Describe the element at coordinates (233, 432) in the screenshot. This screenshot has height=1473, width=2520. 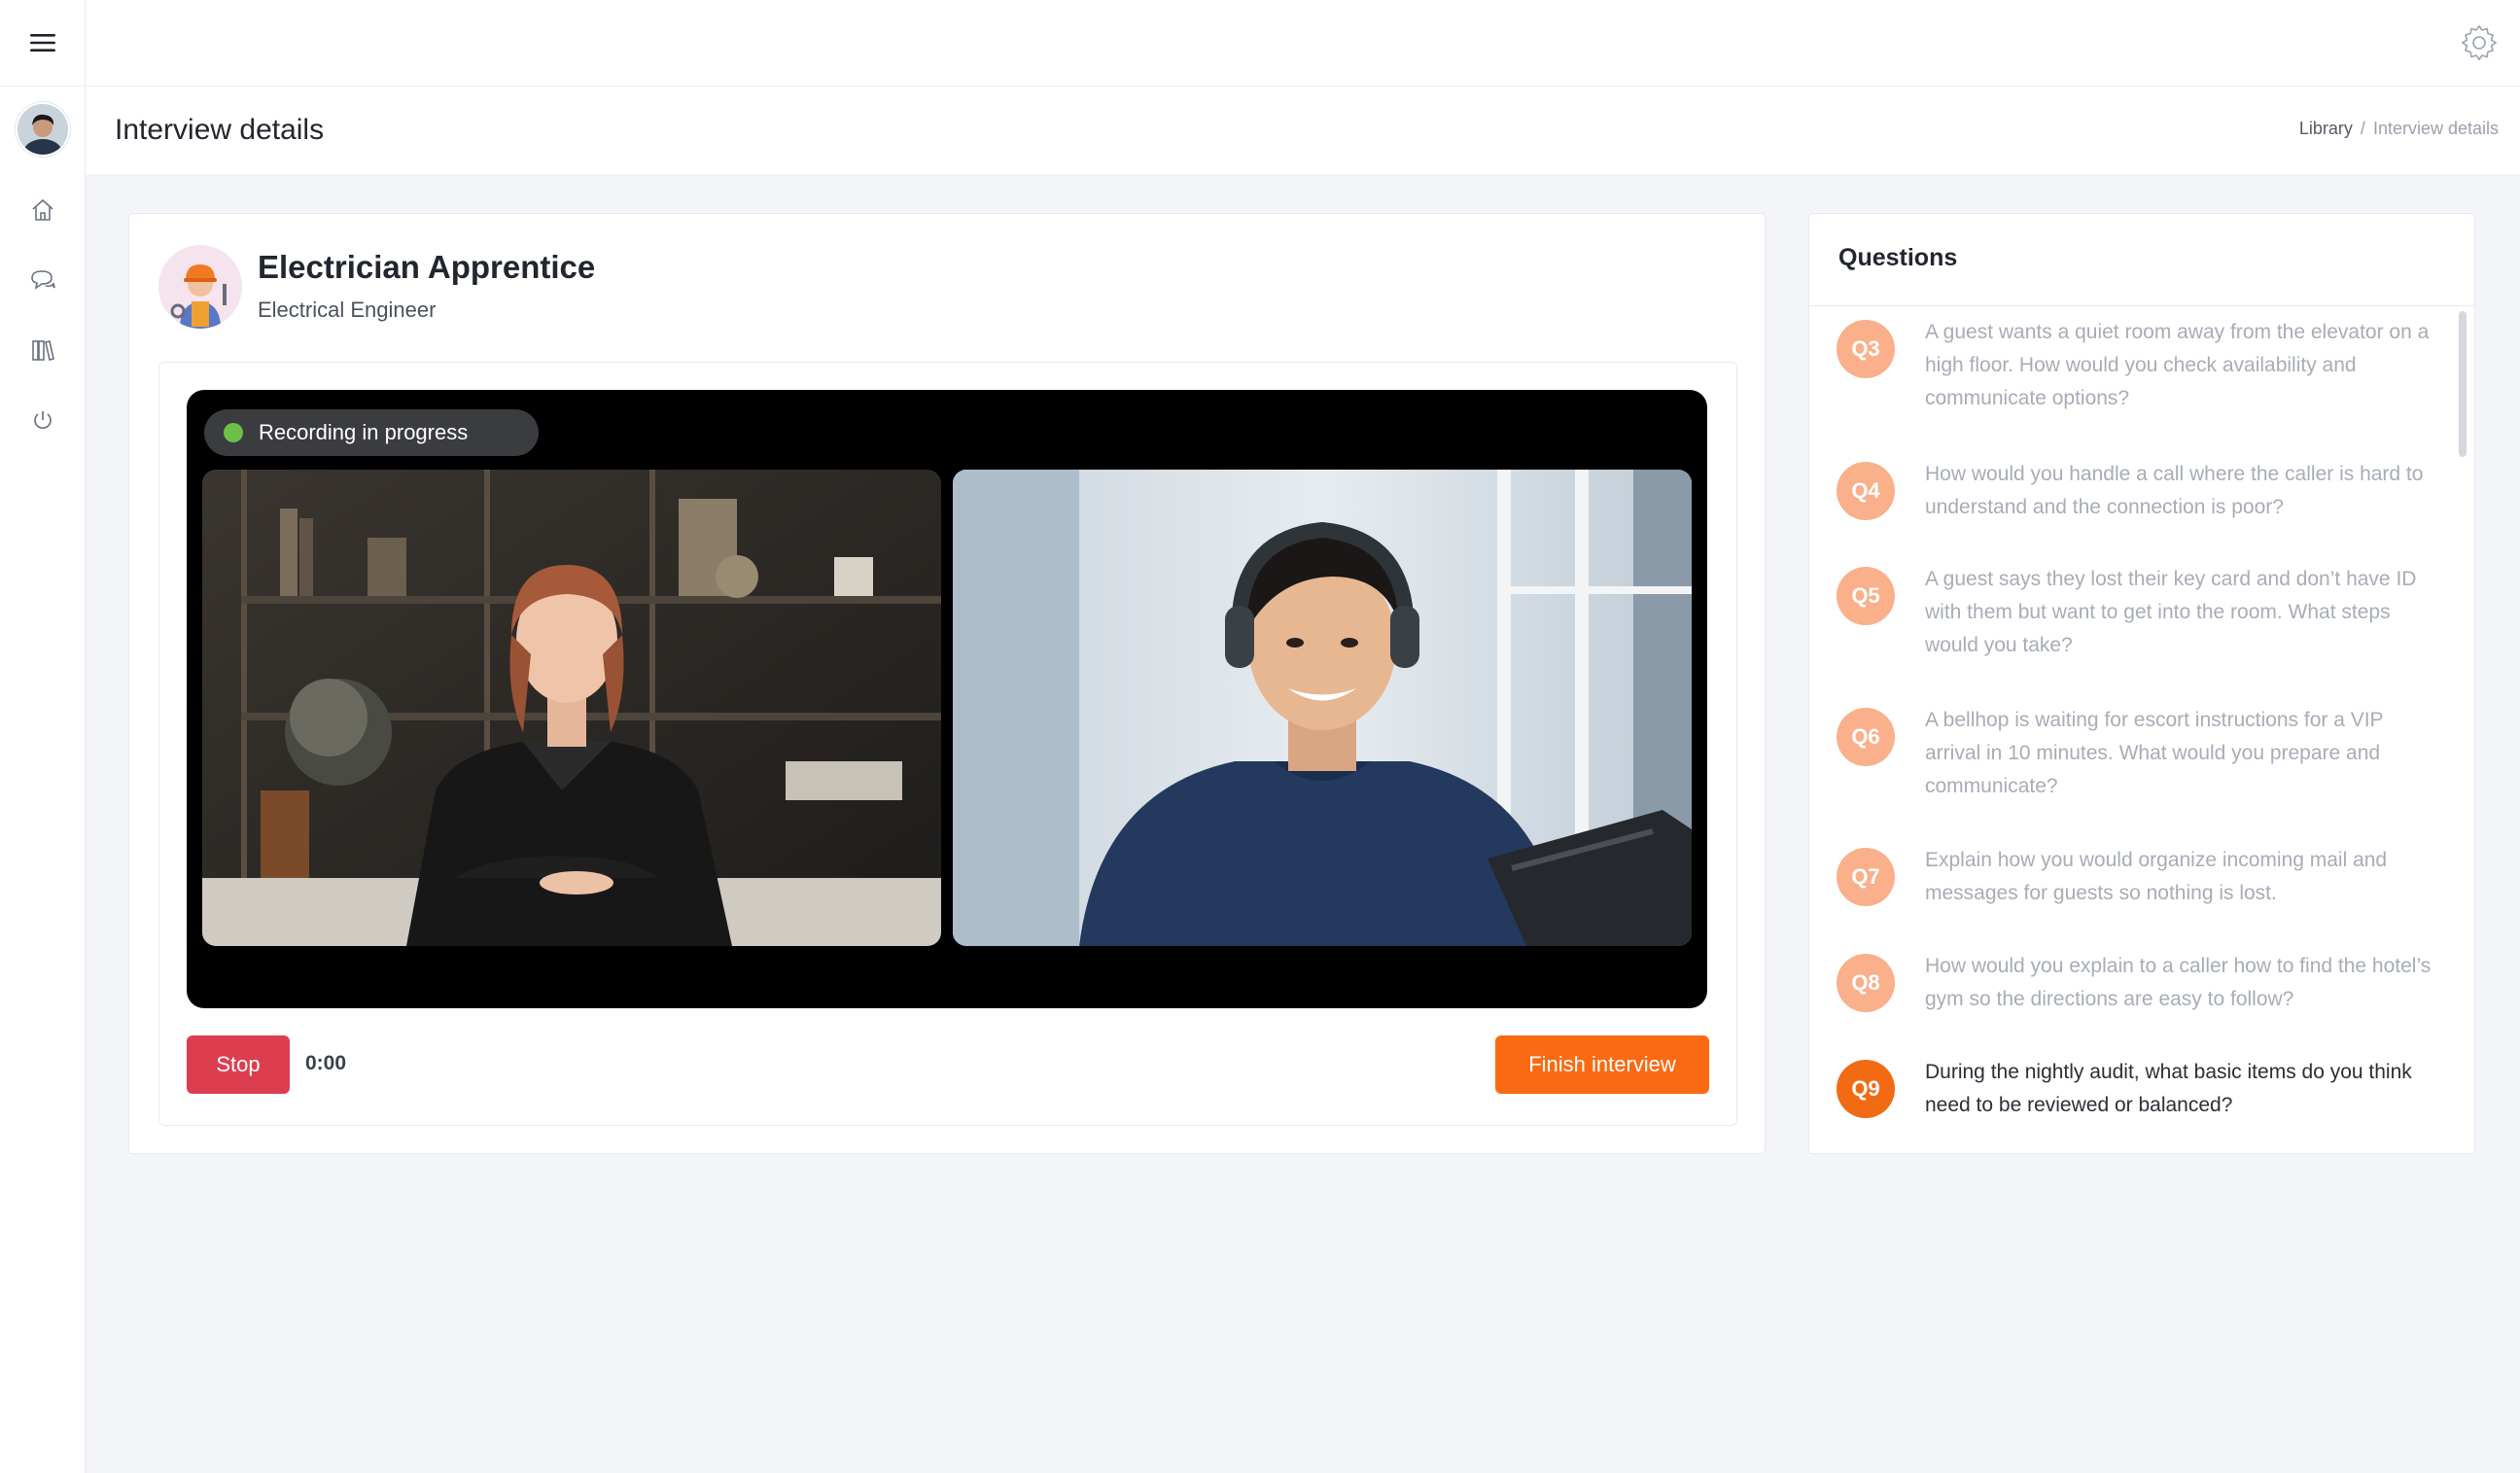
I see `recording-dot-icon` at that location.